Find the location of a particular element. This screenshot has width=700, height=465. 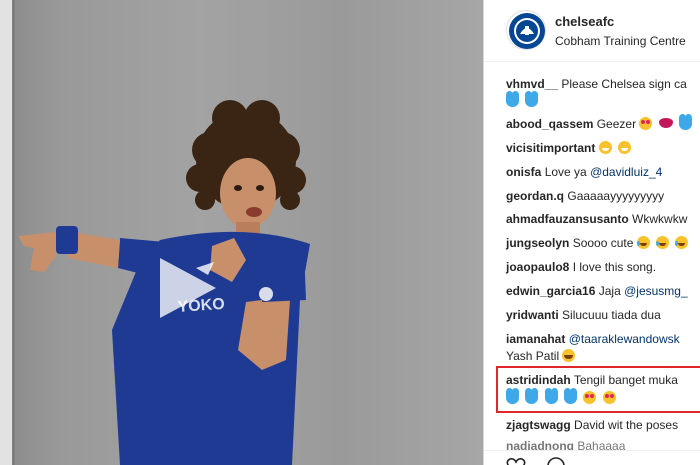

comment: ahmadfauzansusanto Wkwkwkw is located at coordinates (603, 219).